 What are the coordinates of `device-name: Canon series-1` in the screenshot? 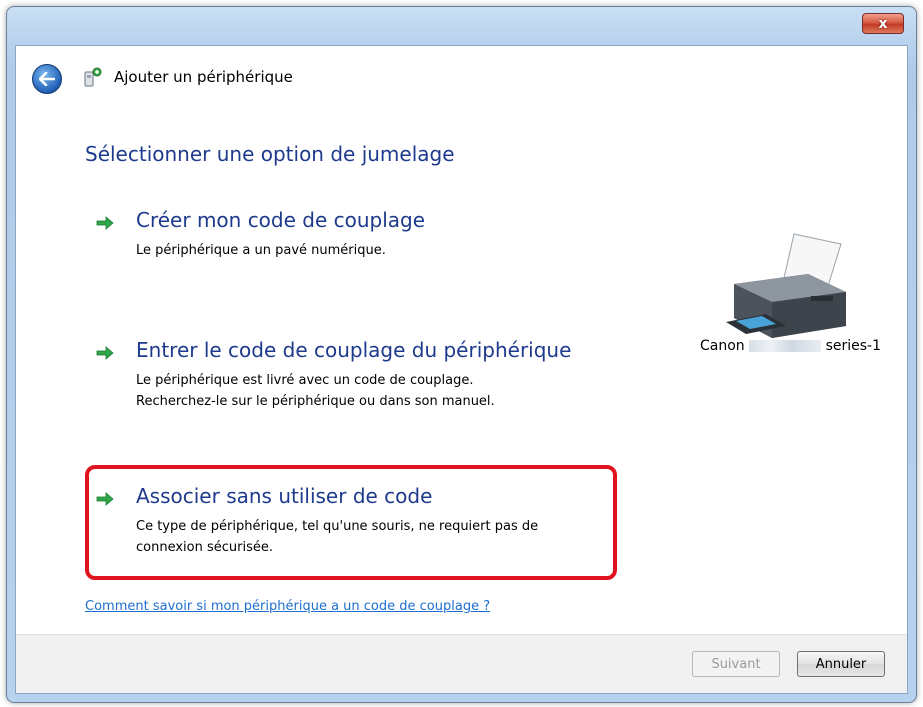 It's located at (790, 346).